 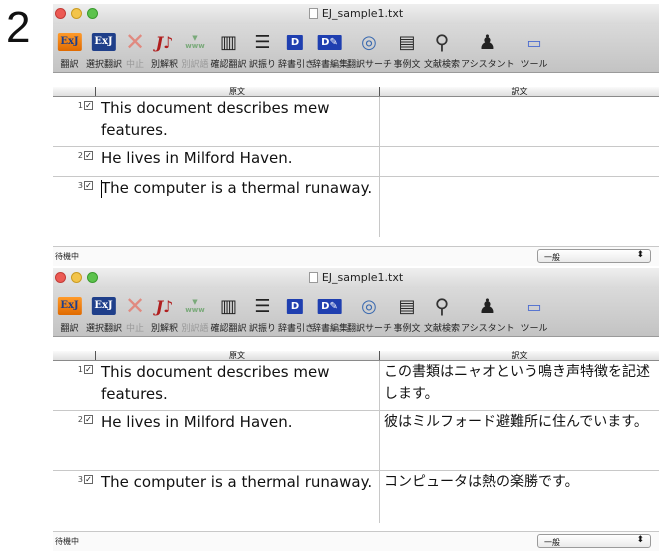 What do you see at coordinates (262, 329) in the screenshot?
I see `toolbar-button-label: 訳振り` at bounding box center [262, 329].